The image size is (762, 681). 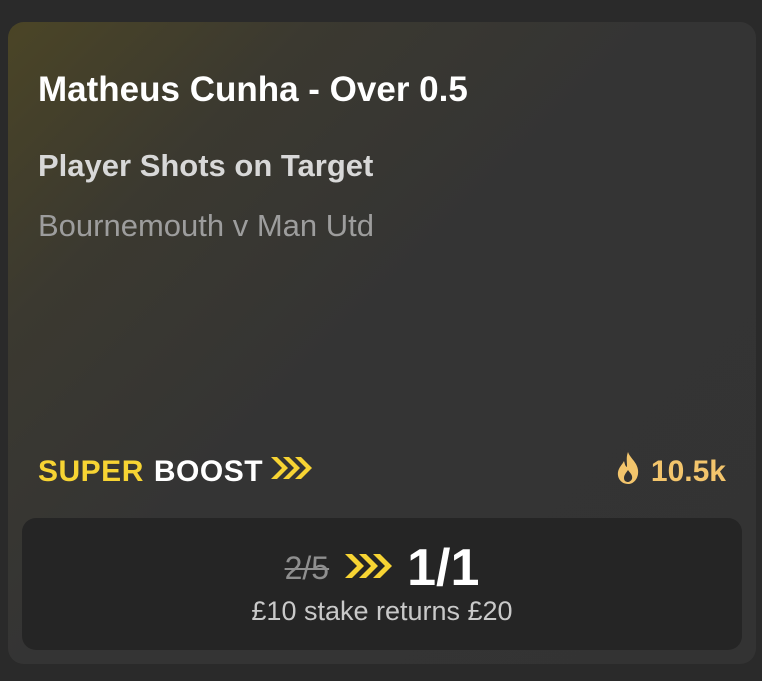 What do you see at coordinates (253, 89) in the screenshot?
I see `selection-title: Matheus Cunha - Over 0.5` at bounding box center [253, 89].